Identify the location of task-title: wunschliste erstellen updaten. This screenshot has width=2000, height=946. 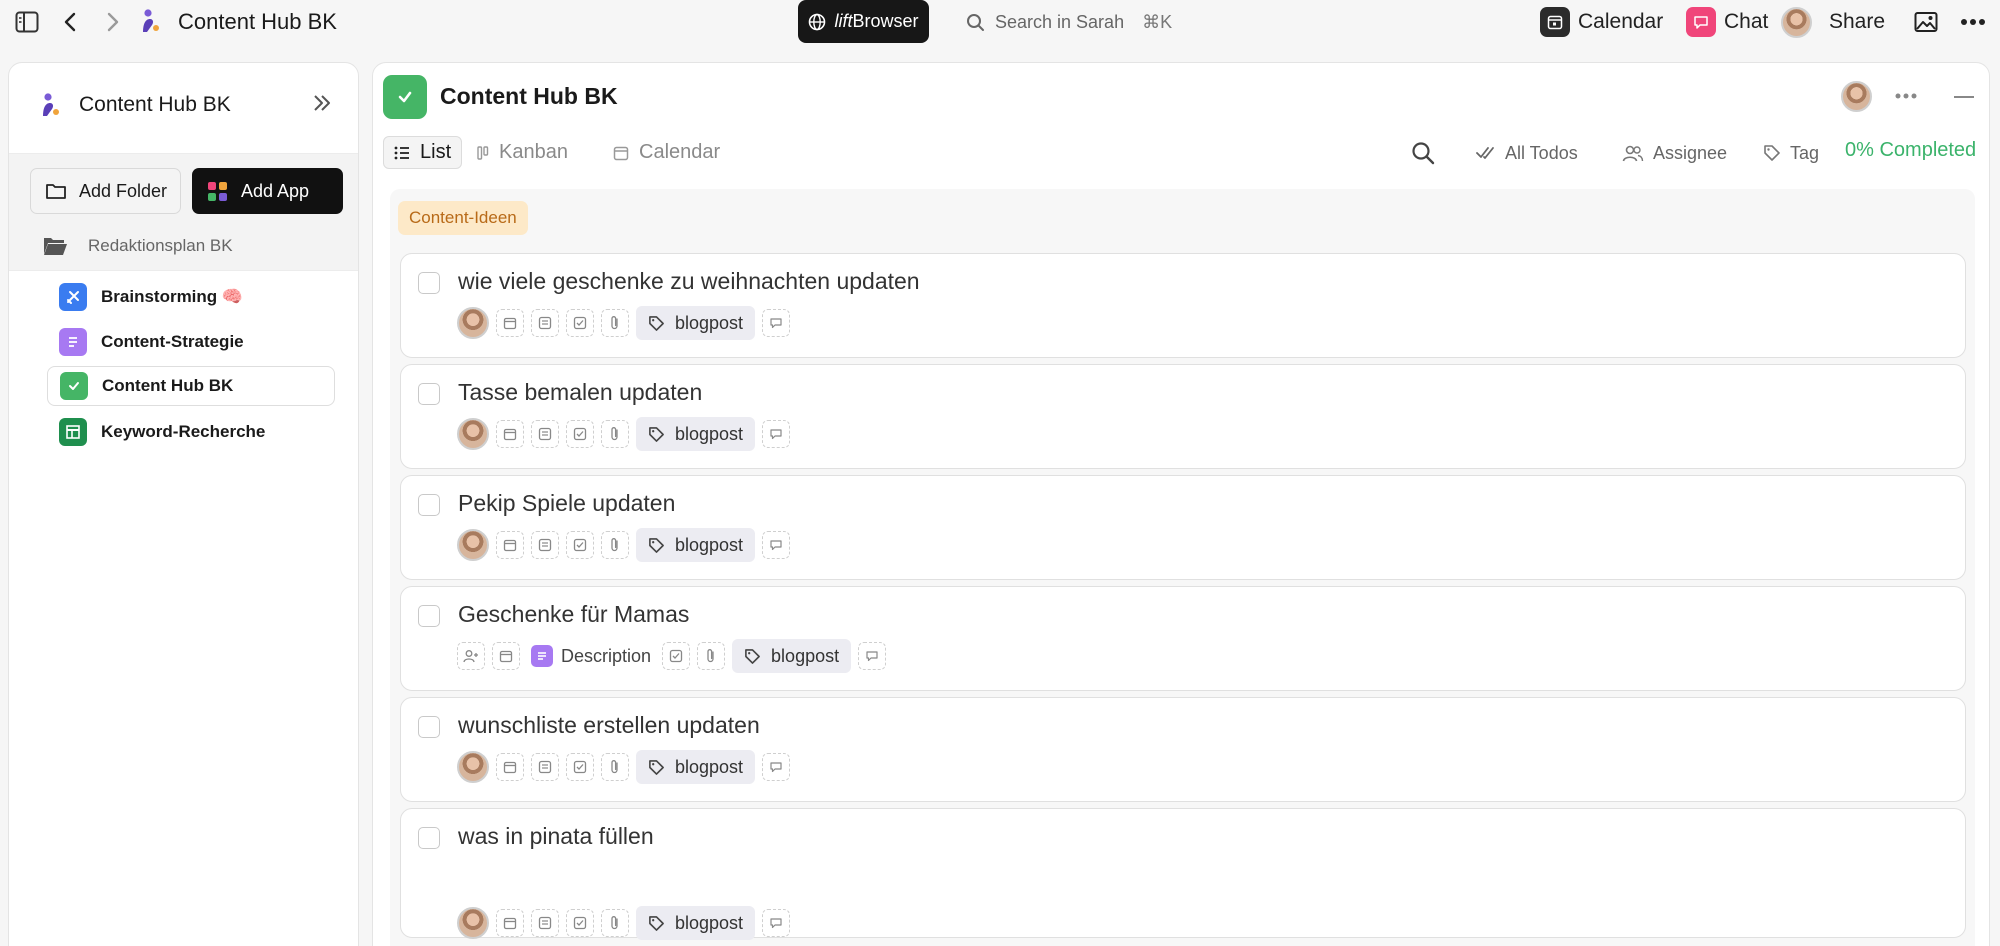
(609, 725).